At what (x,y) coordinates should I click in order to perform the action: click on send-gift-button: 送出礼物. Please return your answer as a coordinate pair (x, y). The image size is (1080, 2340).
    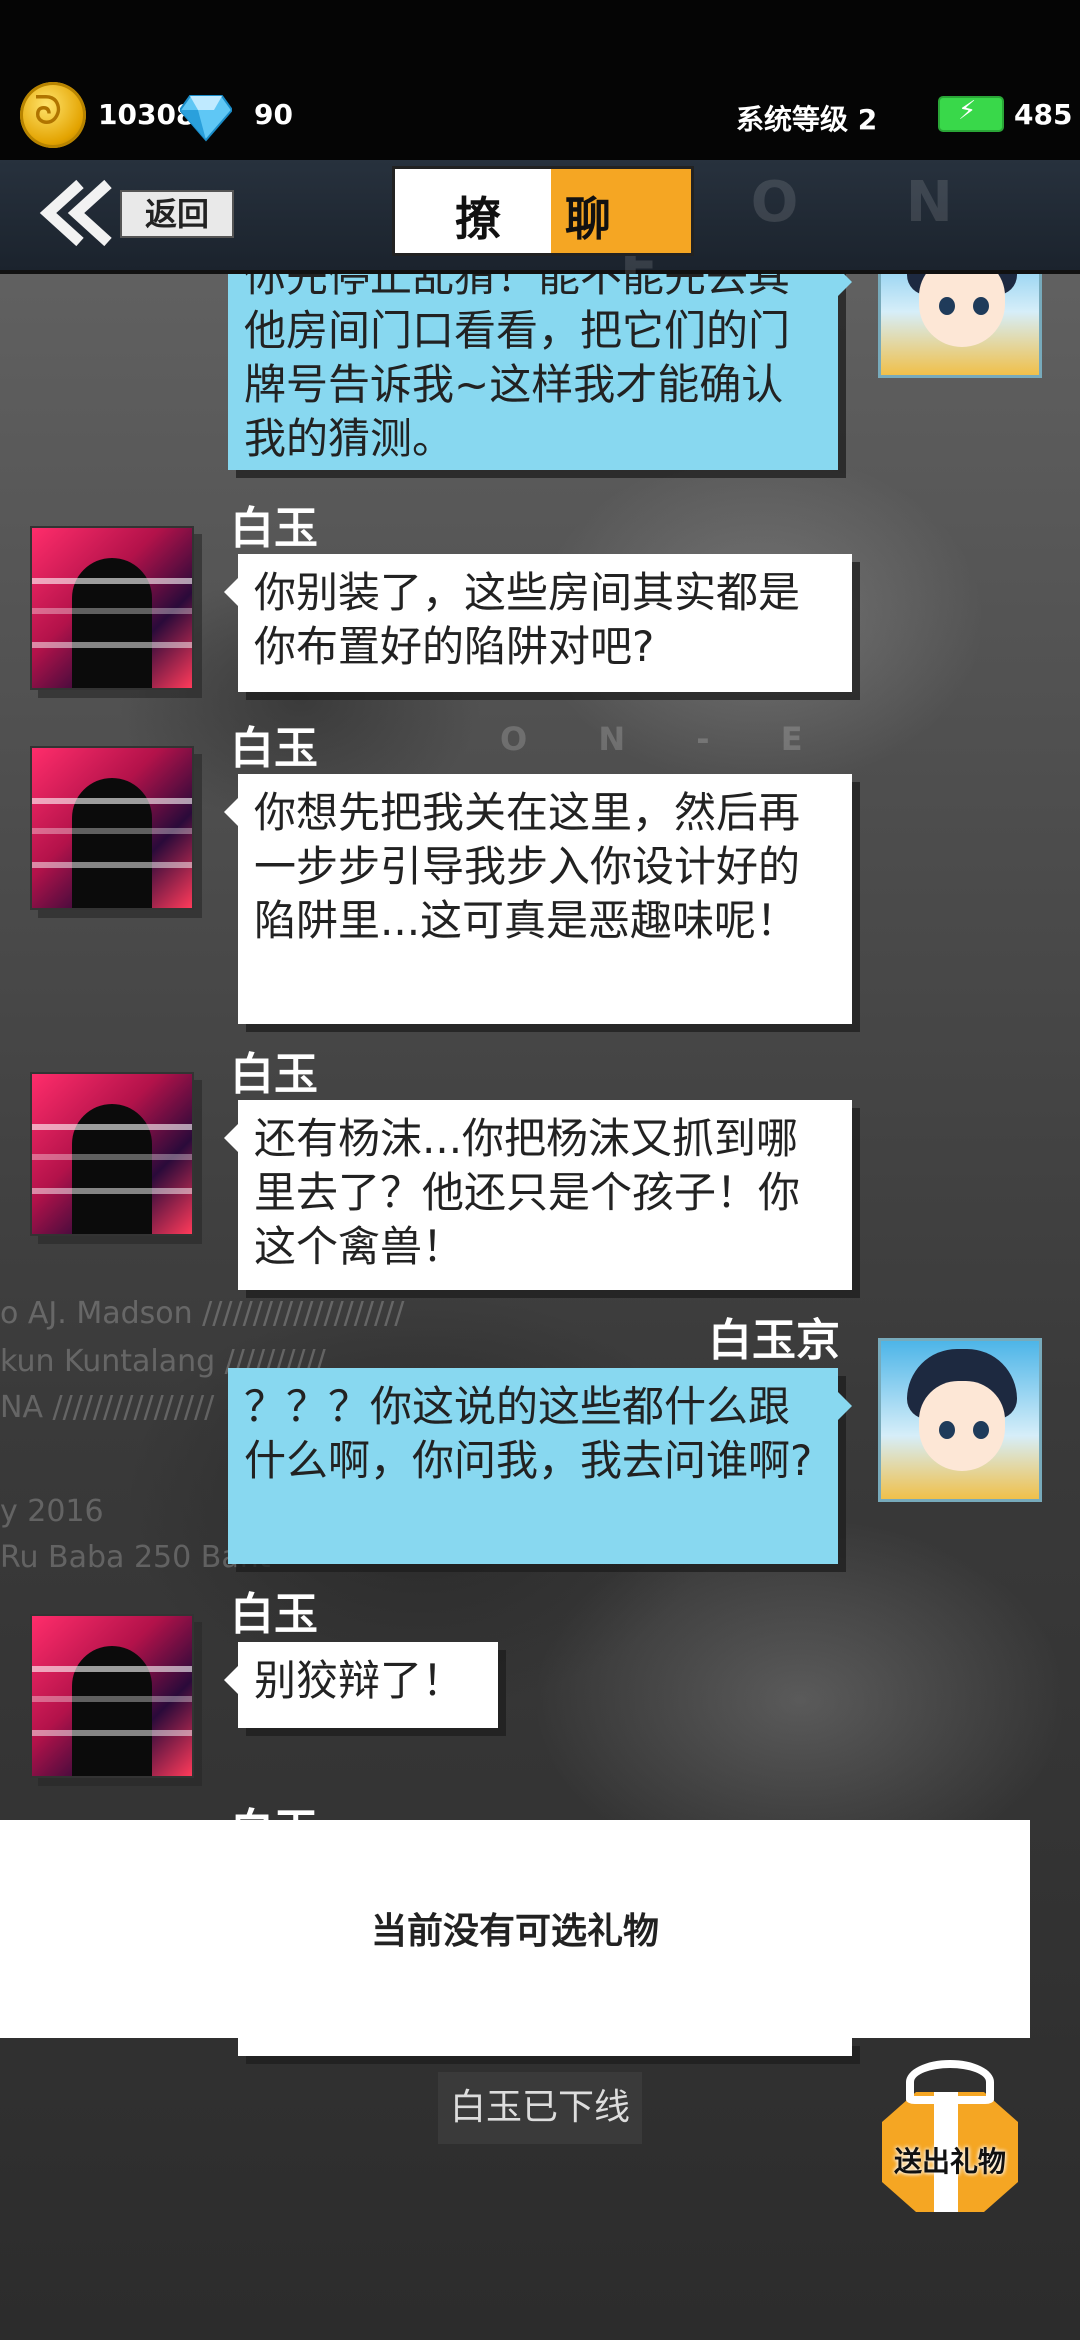
    Looking at the image, I should click on (950, 2138).